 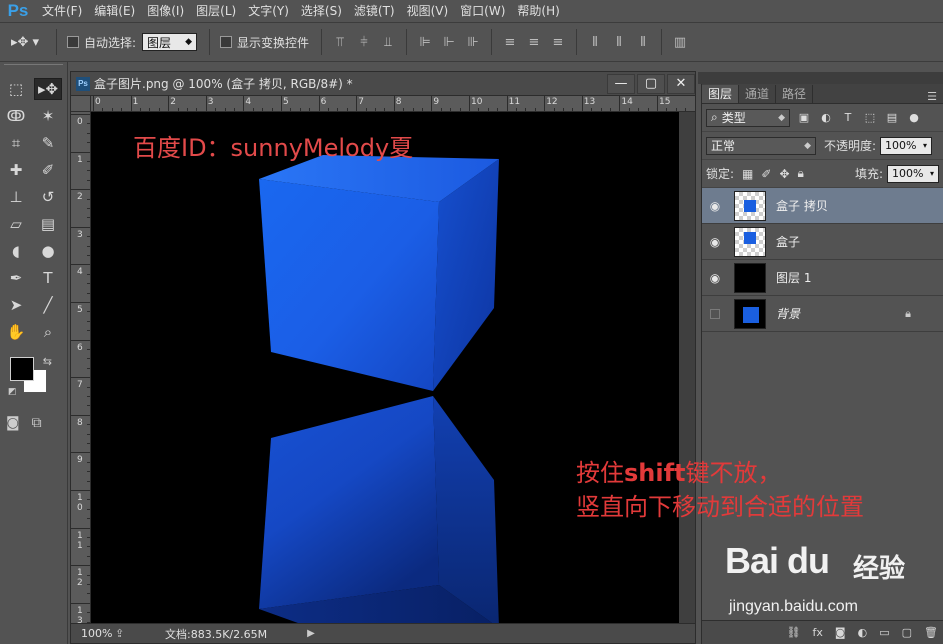 What do you see at coordinates (73, 42) in the screenshot?
I see `auto-select-checkbox` at bounding box center [73, 42].